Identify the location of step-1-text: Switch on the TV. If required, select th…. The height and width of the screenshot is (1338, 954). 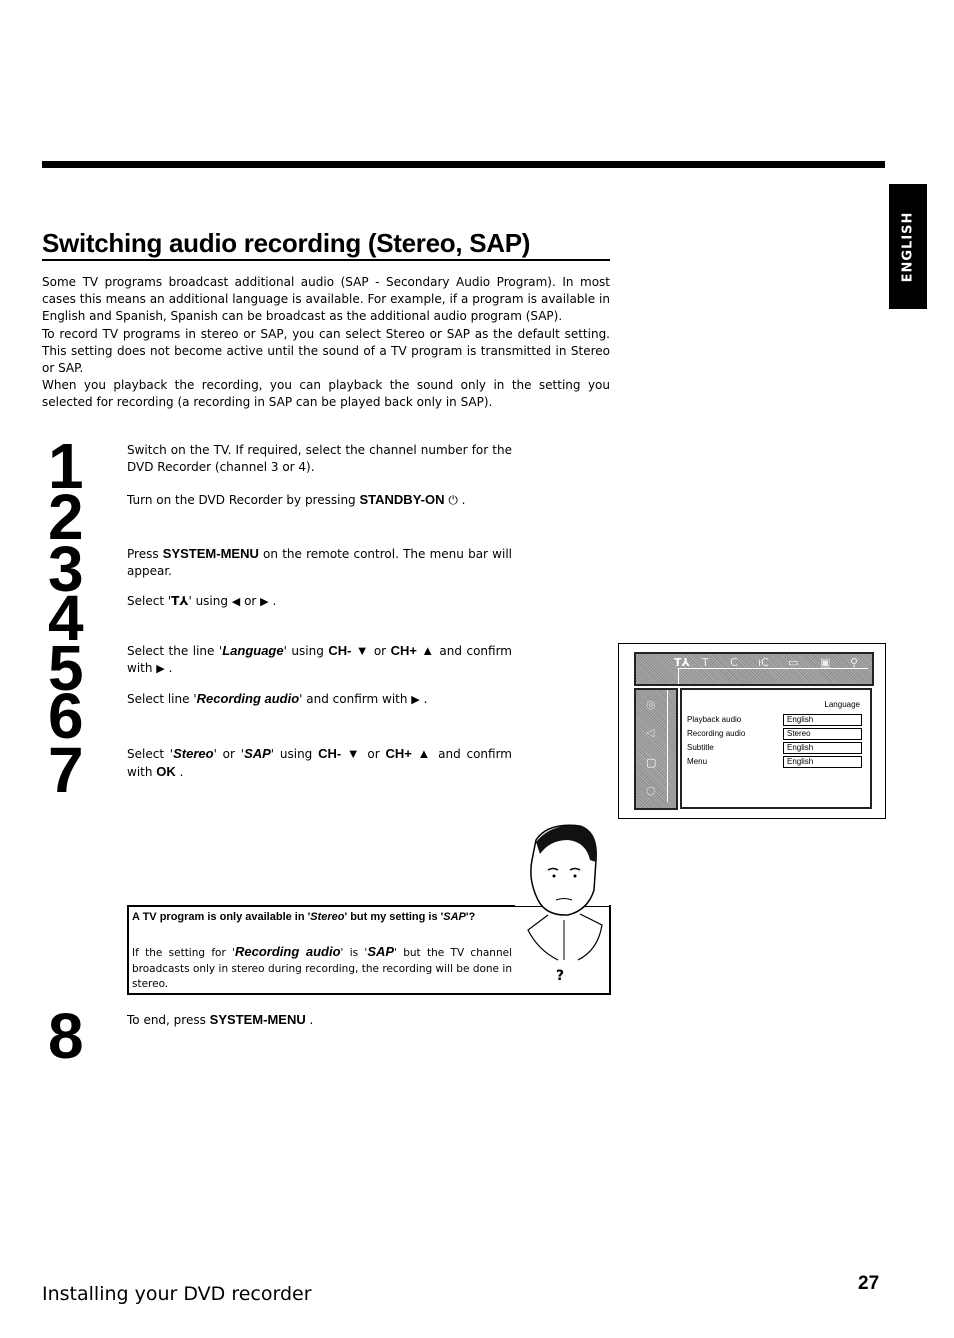
(319, 459).